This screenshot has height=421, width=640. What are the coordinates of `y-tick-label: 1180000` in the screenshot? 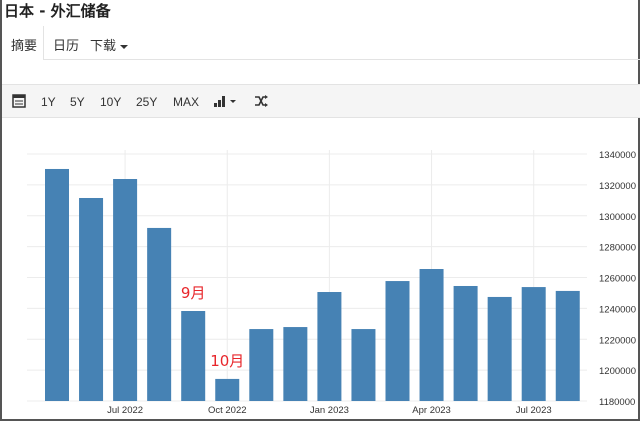 It's located at (617, 402).